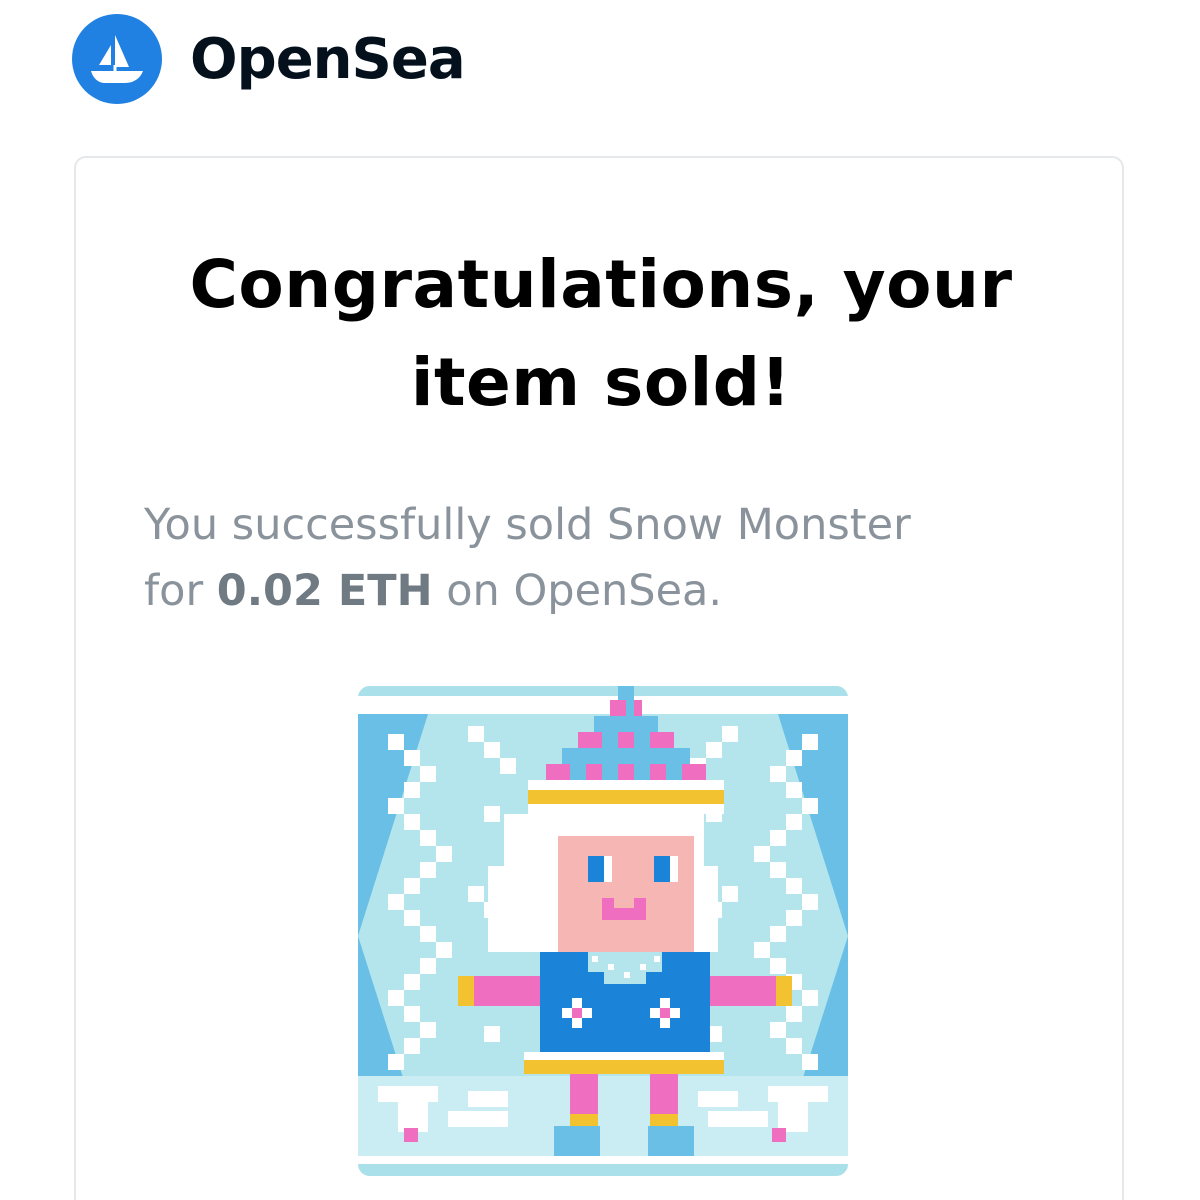  What do you see at coordinates (376, 525) in the screenshot?
I see `message-prefix: You successfully sold` at bounding box center [376, 525].